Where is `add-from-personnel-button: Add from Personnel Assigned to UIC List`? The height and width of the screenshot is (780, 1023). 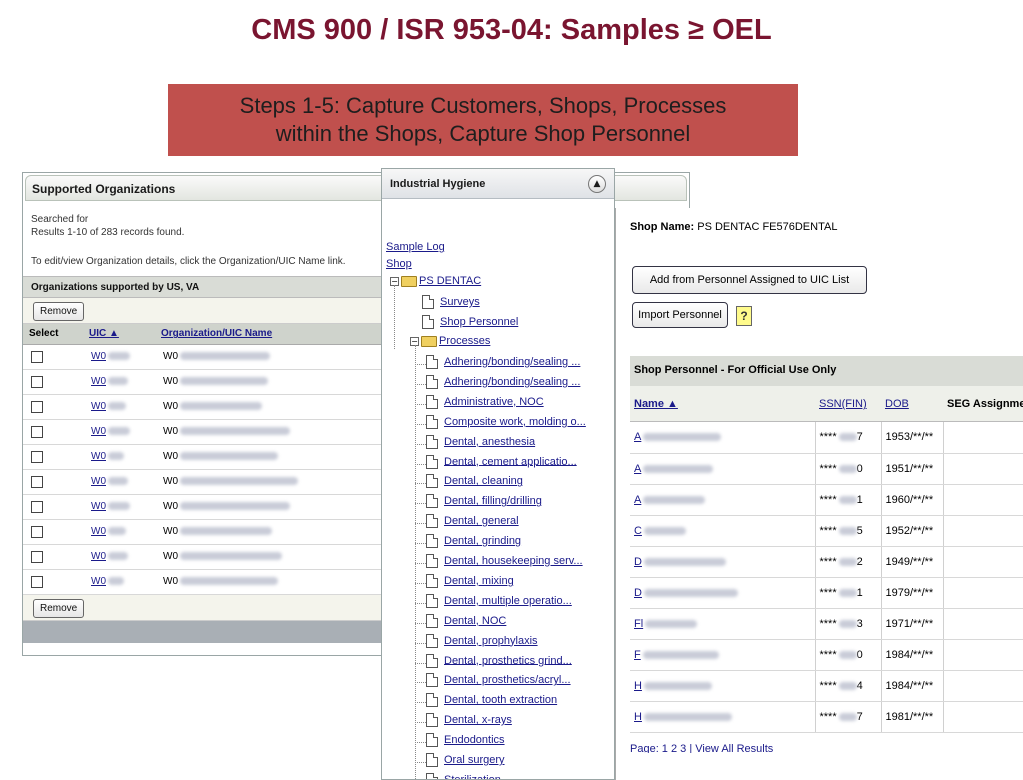 add-from-personnel-button: Add from Personnel Assigned to UIC List is located at coordinates (749, 280).